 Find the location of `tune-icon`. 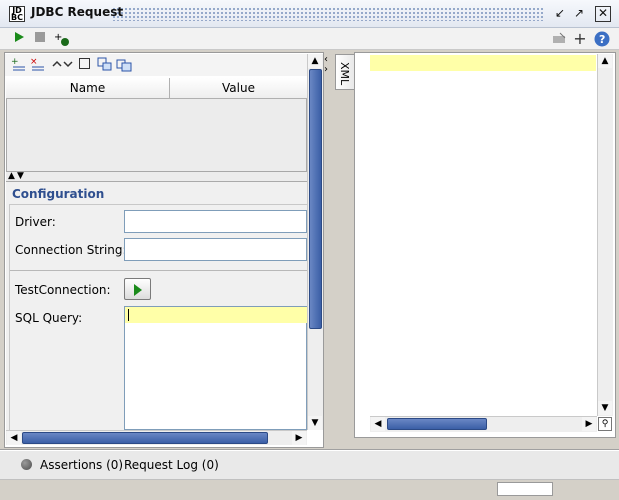

tune-icon is located at coordinates (559, 39).